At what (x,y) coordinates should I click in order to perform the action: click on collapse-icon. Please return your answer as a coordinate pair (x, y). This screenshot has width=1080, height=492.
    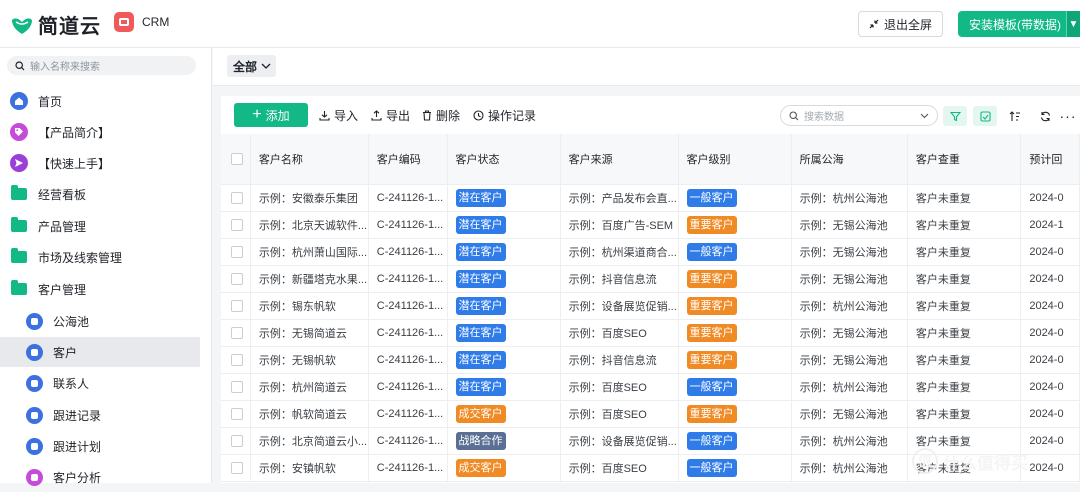
    Looking at the image, I should click on (874, 24).